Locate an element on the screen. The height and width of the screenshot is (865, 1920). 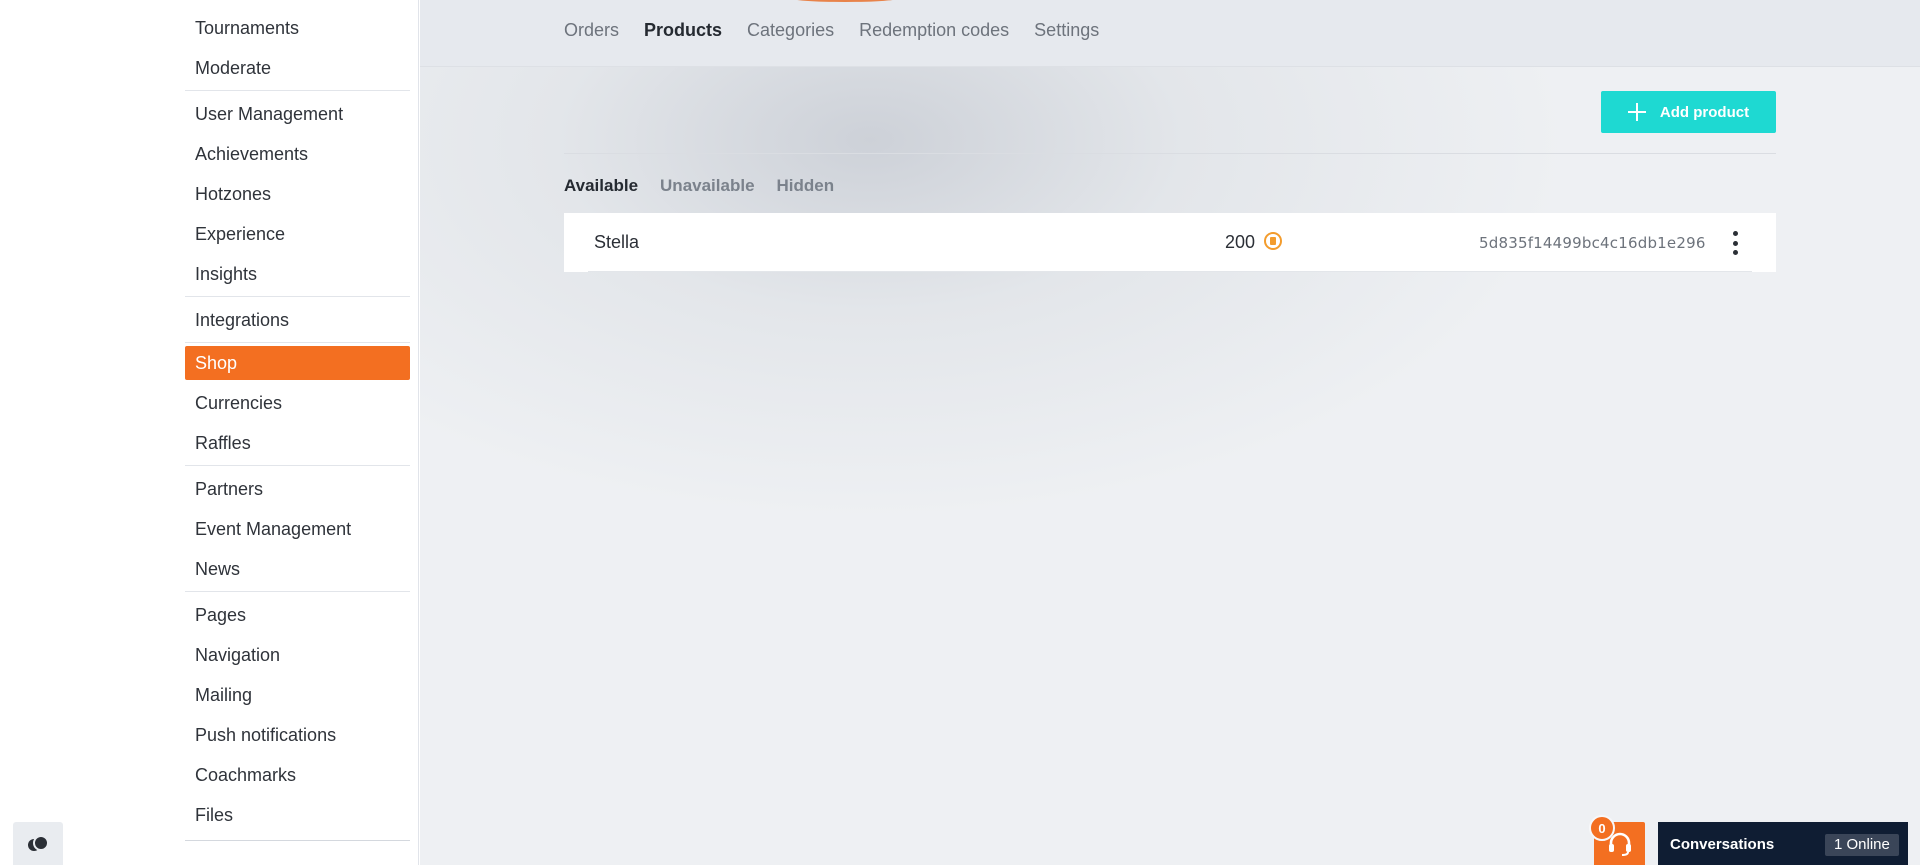
sidebar-item-achievements: Achievements is located at coordinates (297, 154).